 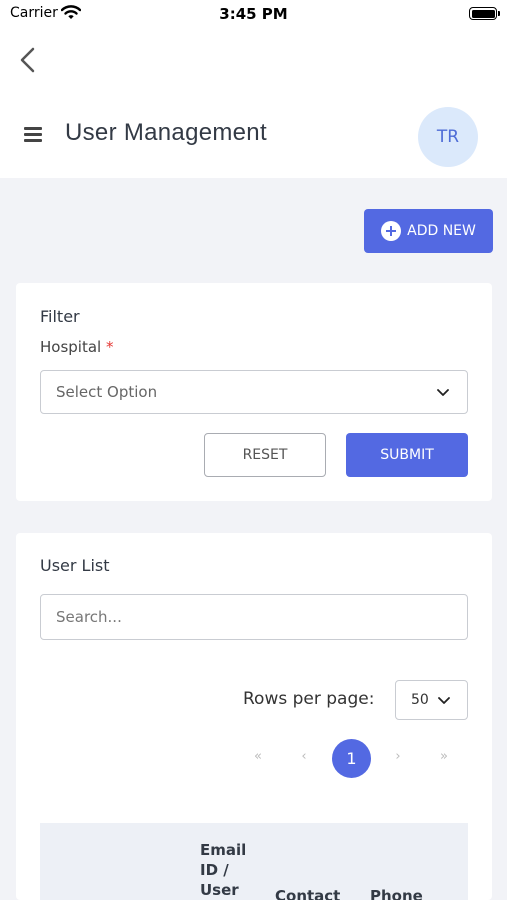 I want to click on clock: 3:45 PM, so click(x=253, y=14).